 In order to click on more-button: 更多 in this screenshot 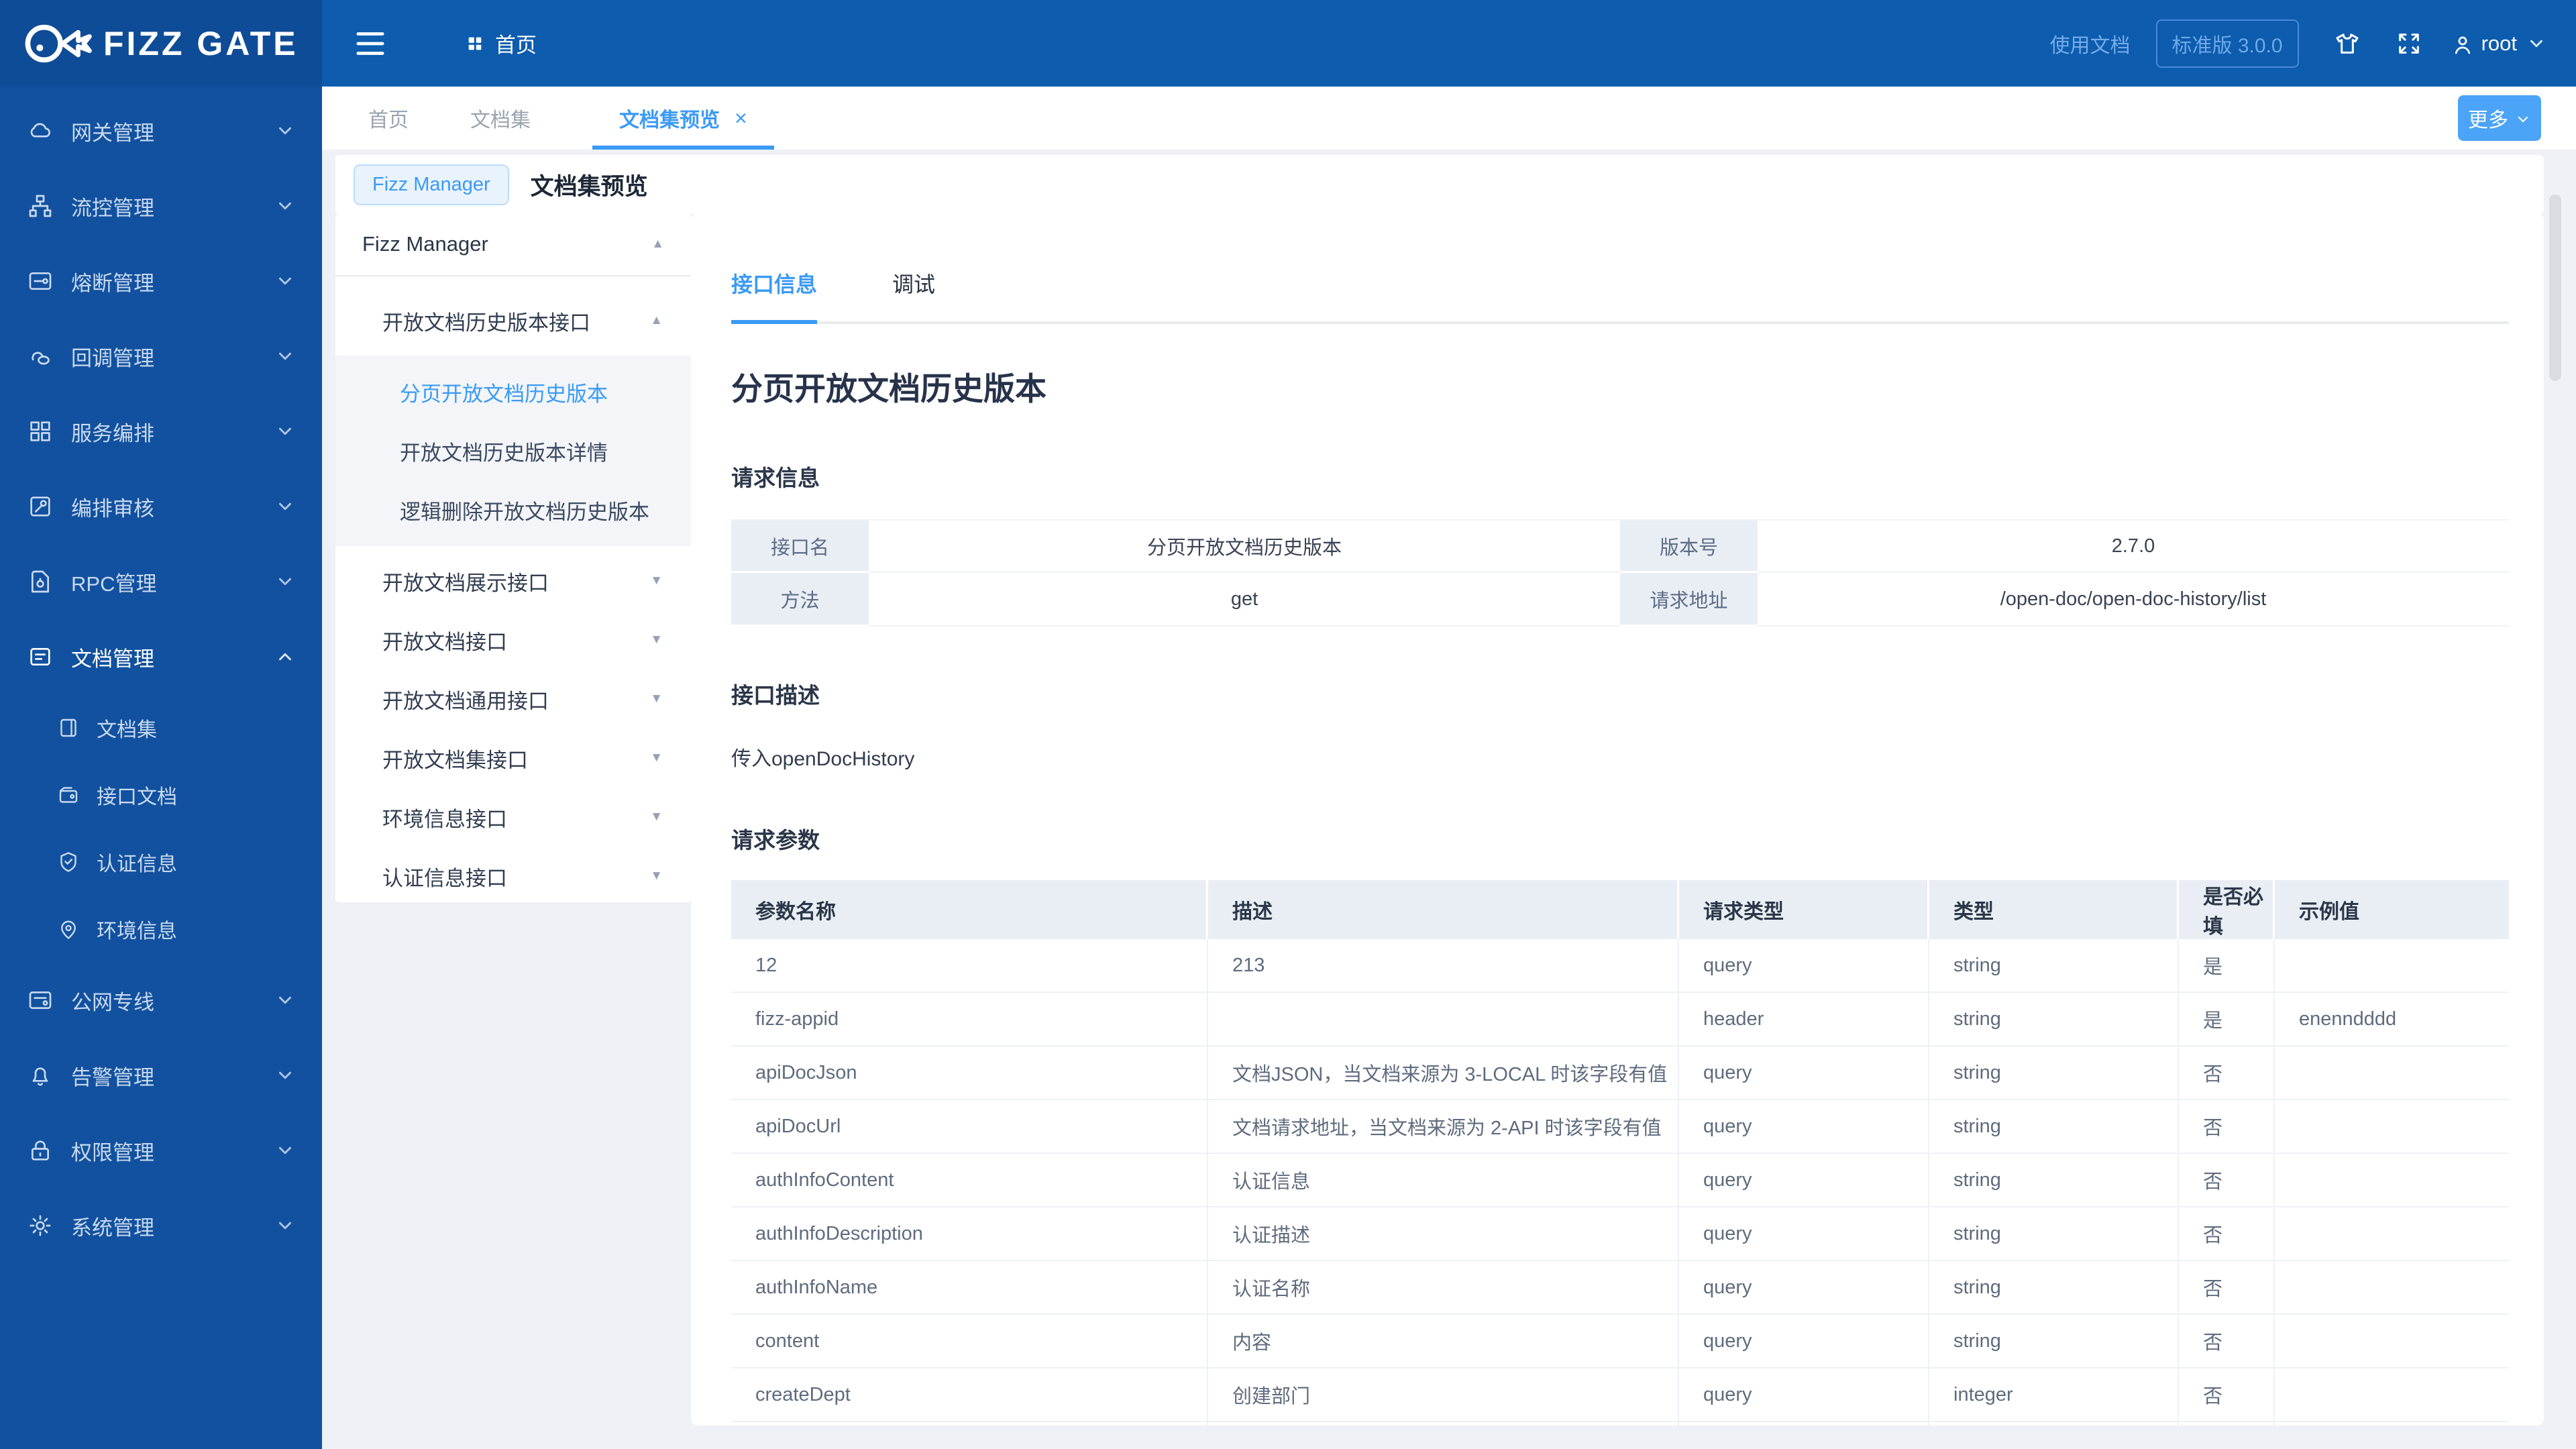, I will do `click(2499, 118)`.